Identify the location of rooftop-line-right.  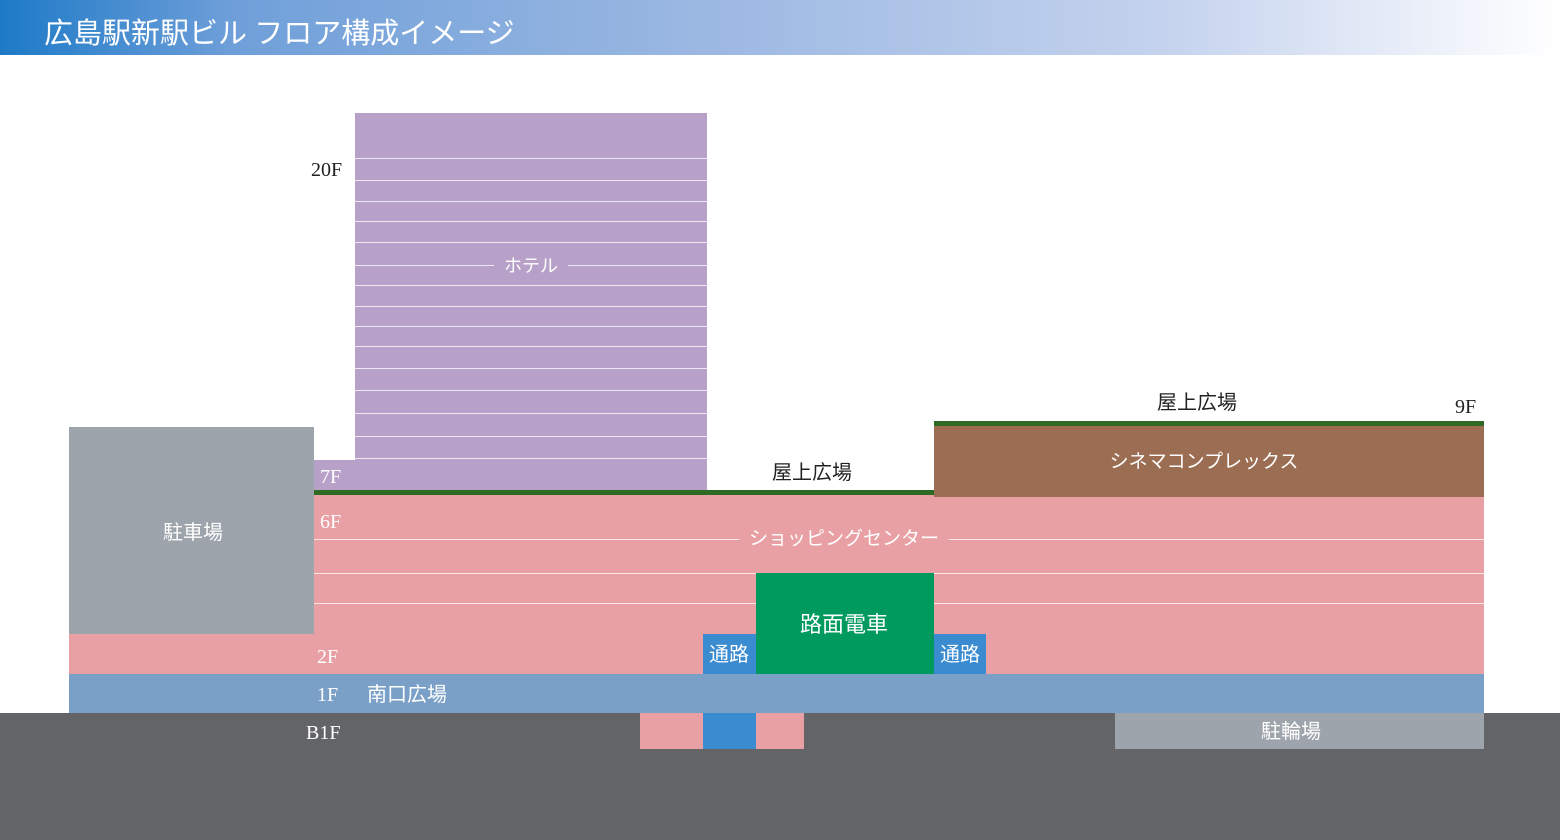
(1209, 423).